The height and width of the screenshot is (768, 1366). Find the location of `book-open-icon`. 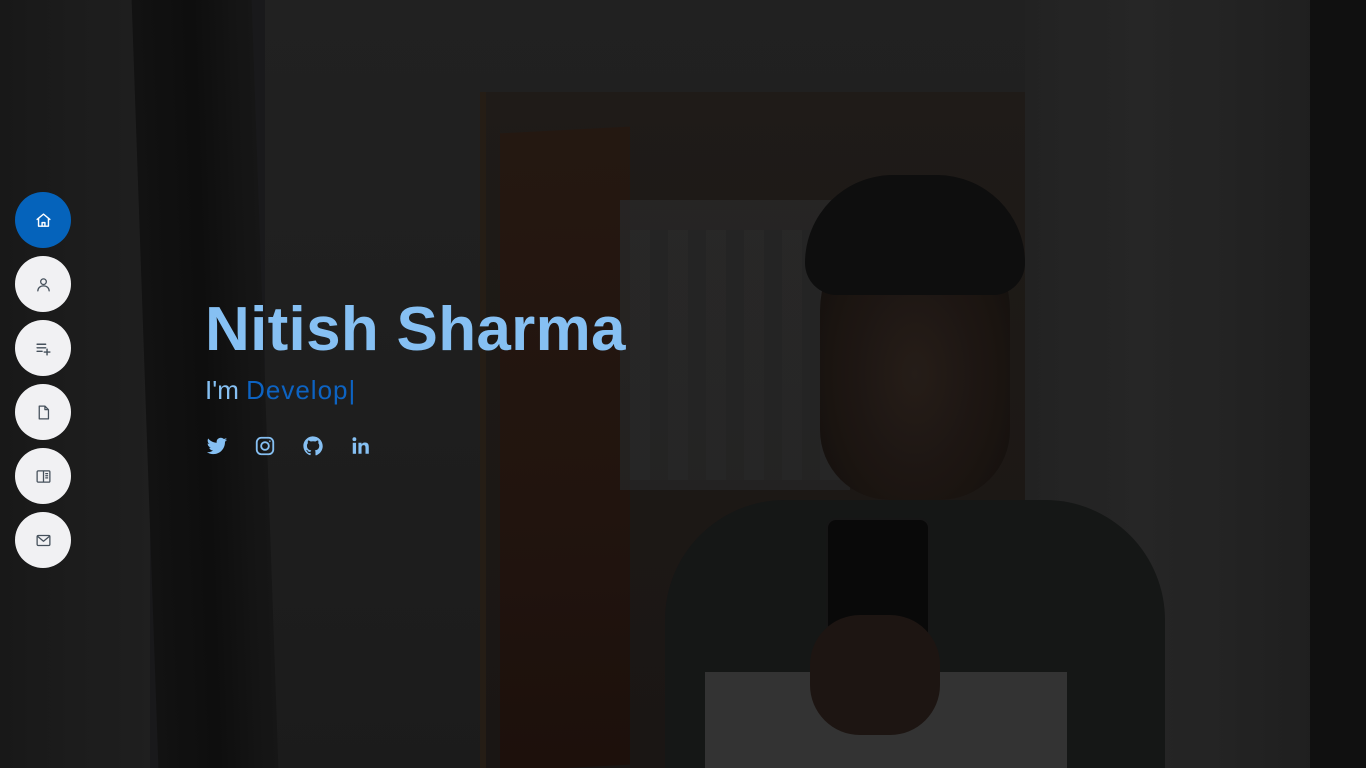

book-open-icon is located at coordinates (43, 476).